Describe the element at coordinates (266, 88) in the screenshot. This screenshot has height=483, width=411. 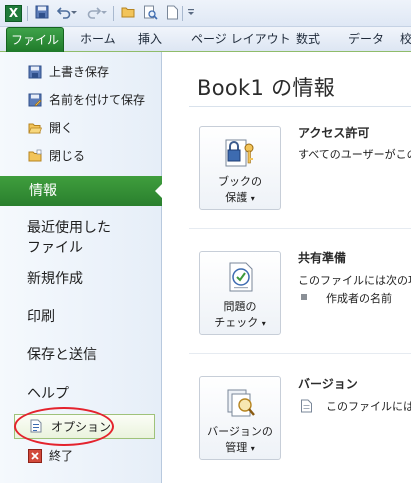
I see `page-title: Book1 の情報` at that location.